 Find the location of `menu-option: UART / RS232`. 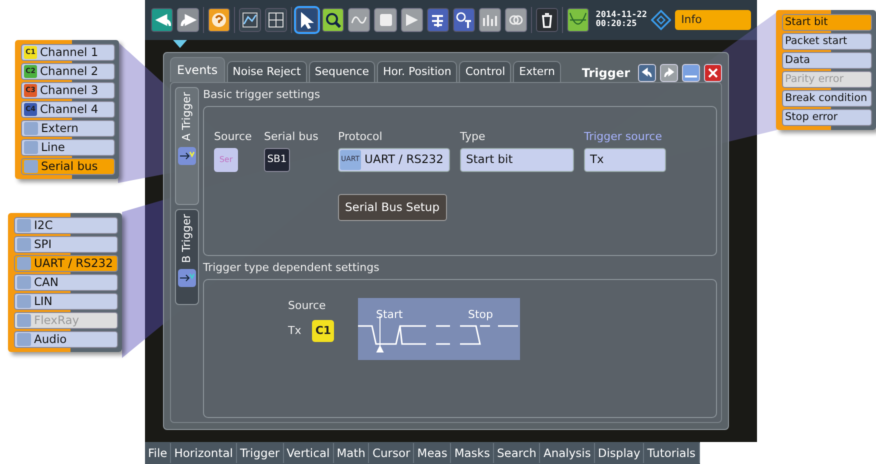

menu-option: UART / RS232 is located at coordinates (66, 263).